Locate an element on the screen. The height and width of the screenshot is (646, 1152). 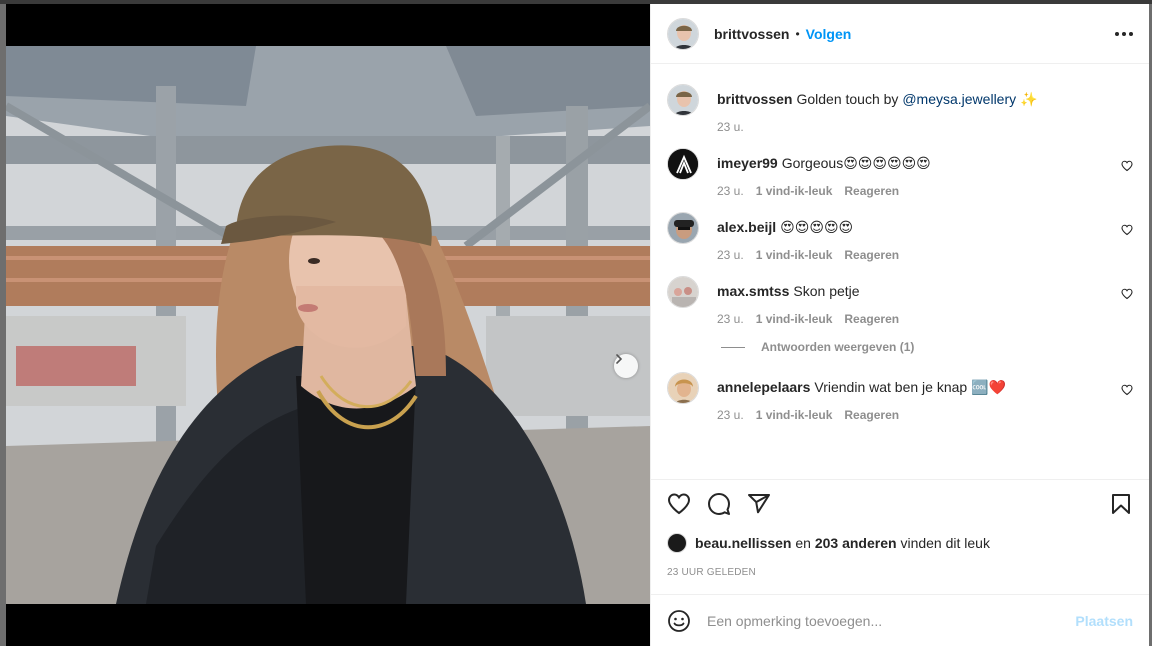
like-heart-icon is located at coordinates (679, 504).